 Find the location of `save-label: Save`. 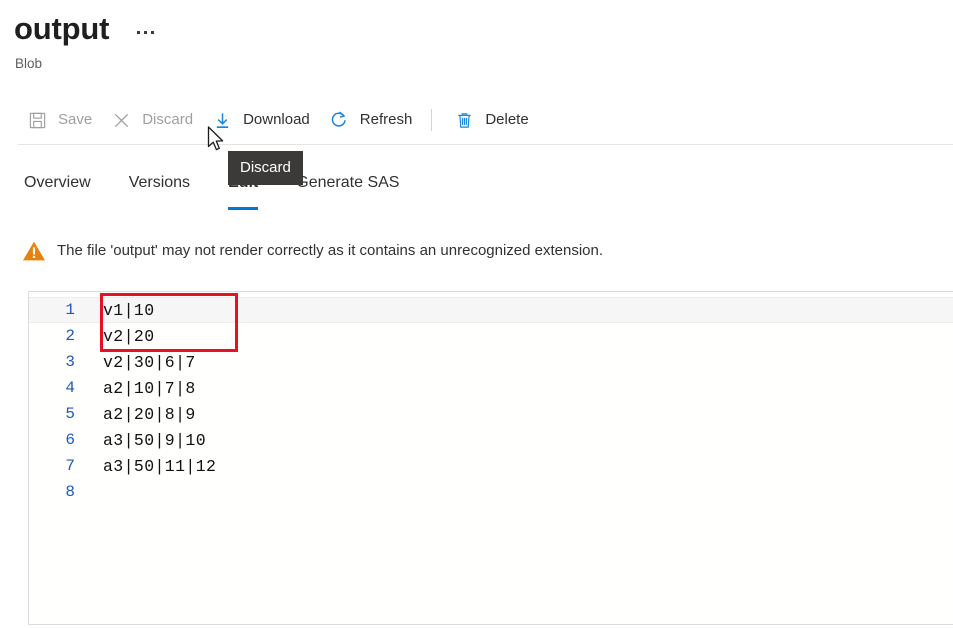

save-label: Save is located at coordinates (75, 119).